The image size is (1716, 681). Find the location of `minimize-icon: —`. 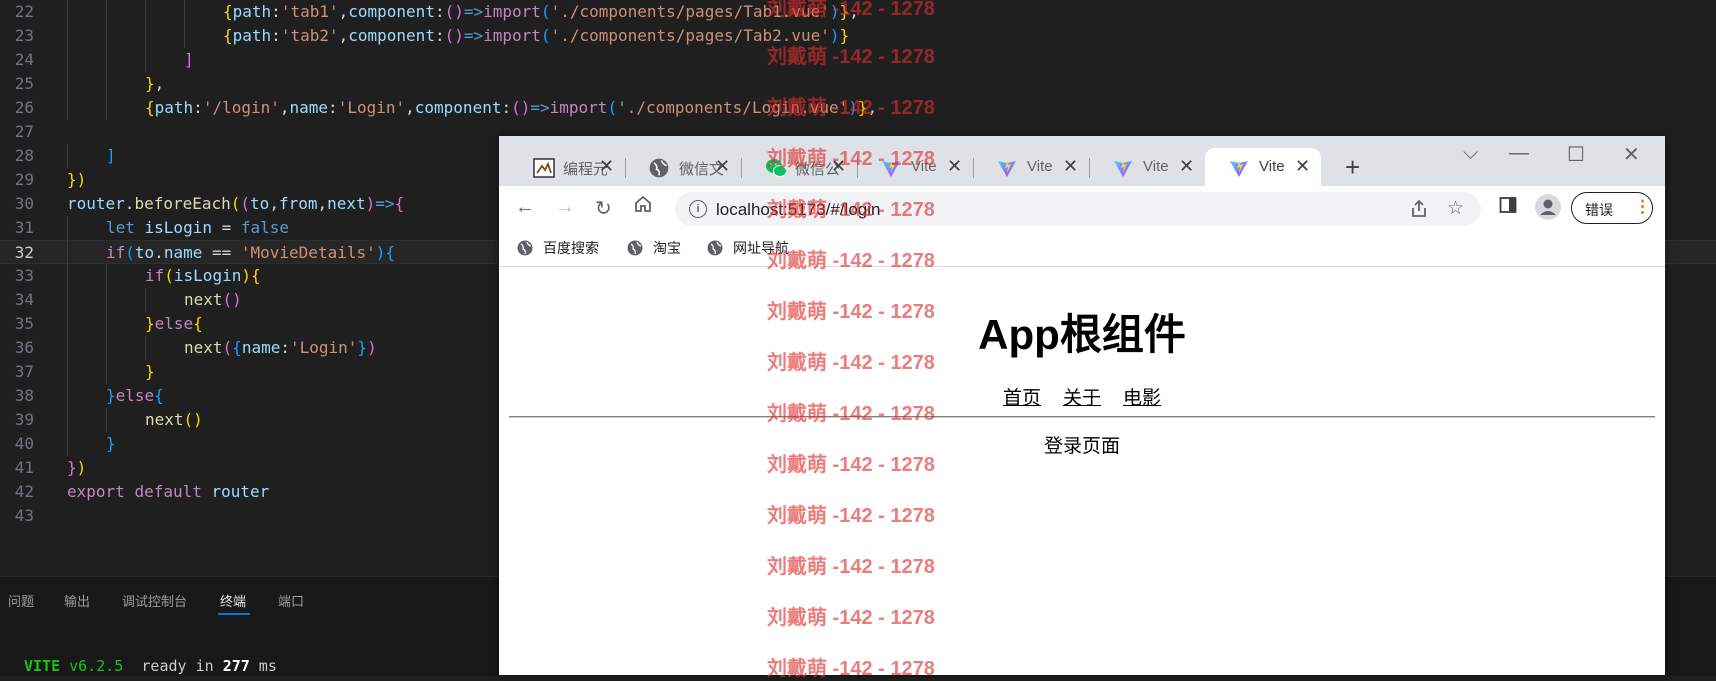

minimize-icon: — is located at coordinates (1519, 153).